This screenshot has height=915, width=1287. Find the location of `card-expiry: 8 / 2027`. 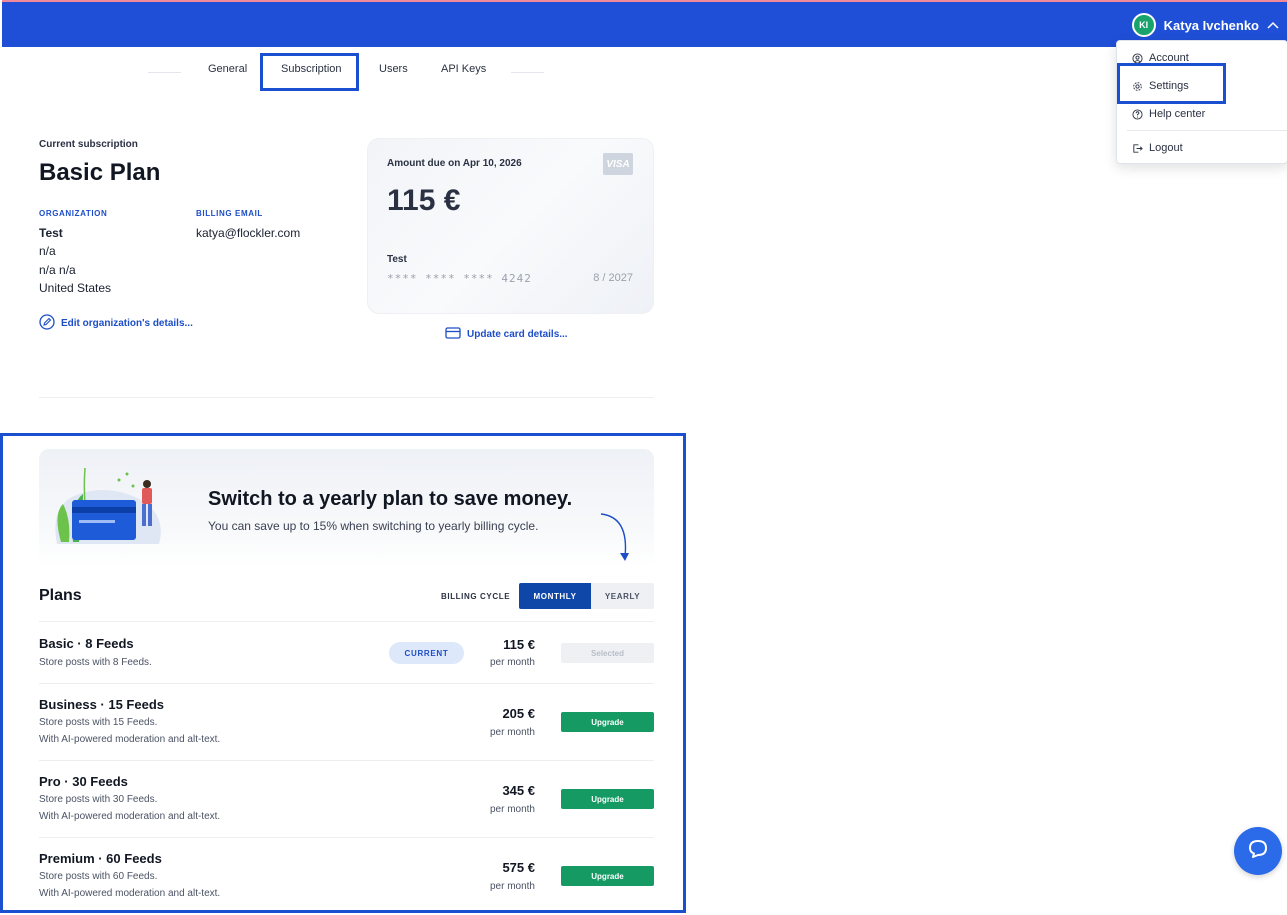

card-expiry: 8 / 2027 is located at coordinates (613, 278).